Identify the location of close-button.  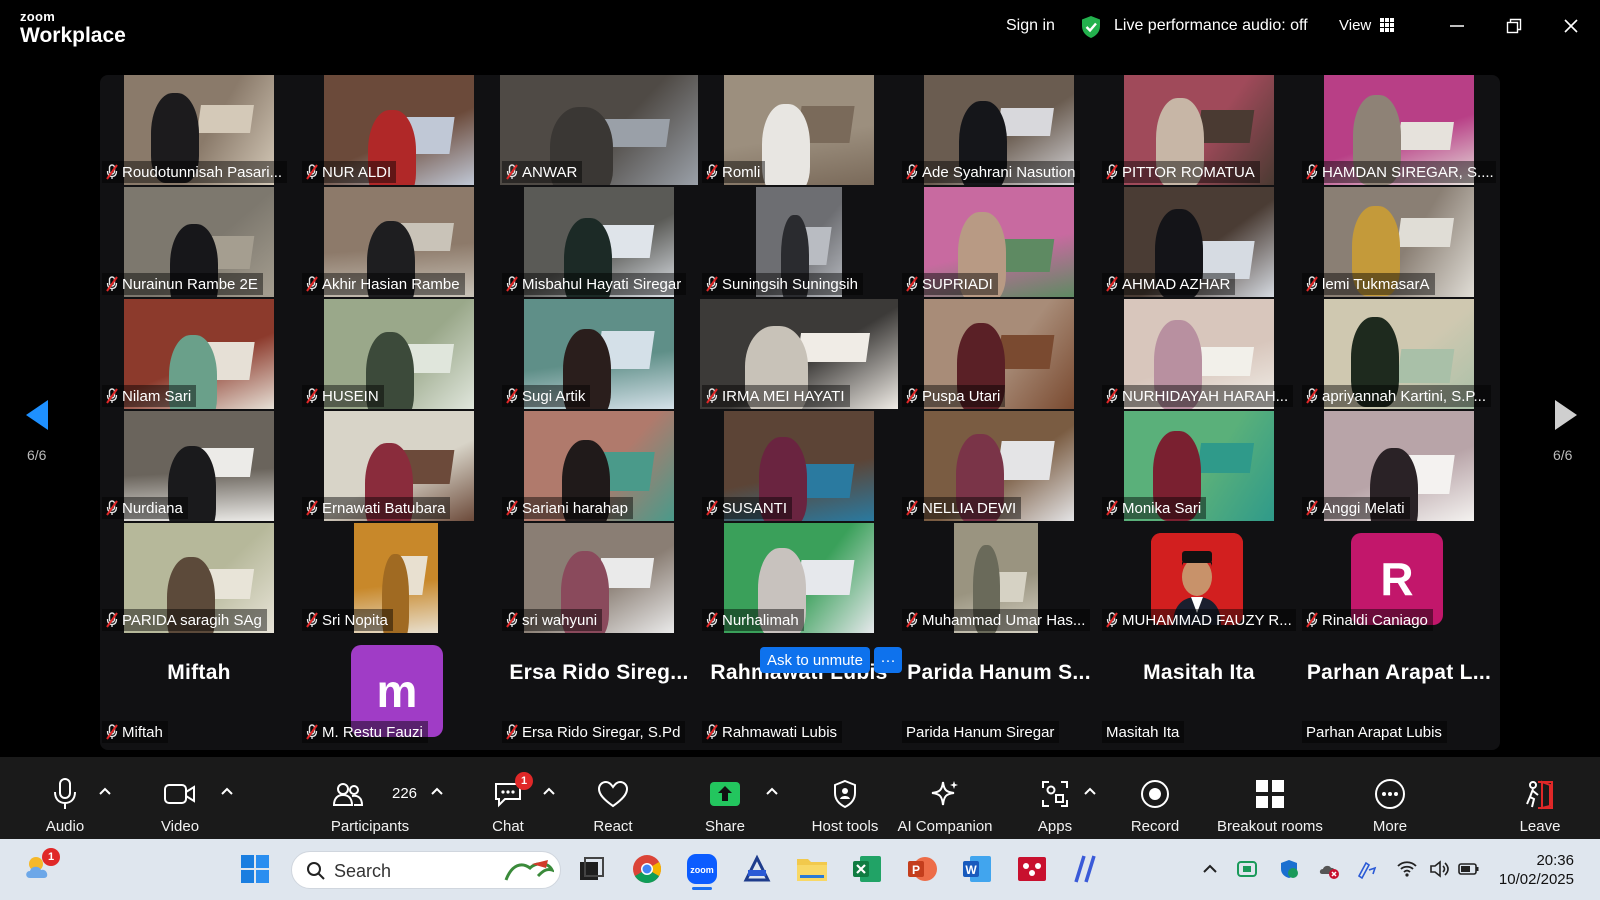
(1571, 26).